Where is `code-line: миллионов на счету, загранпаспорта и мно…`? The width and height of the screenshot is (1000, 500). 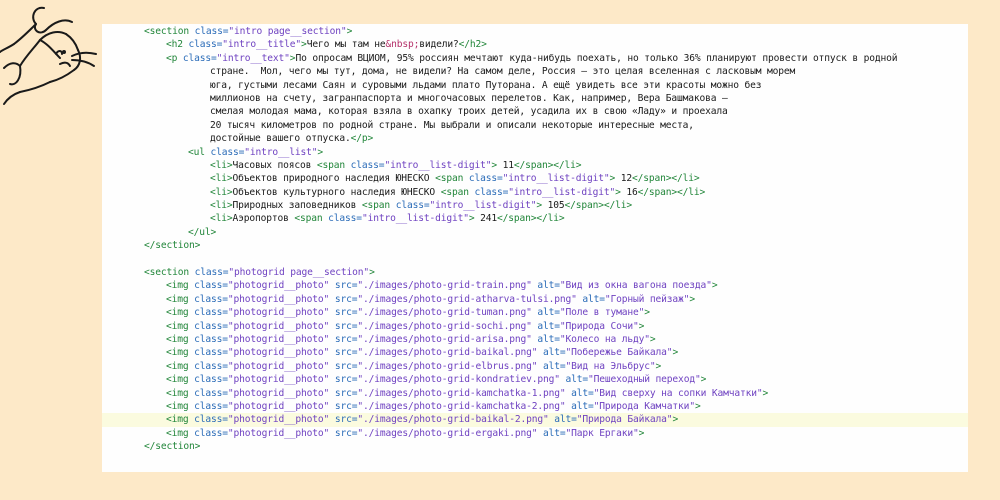
code-line: миллионов на счету, загранпаспорта и мно… is located at coordinates (535, 98).